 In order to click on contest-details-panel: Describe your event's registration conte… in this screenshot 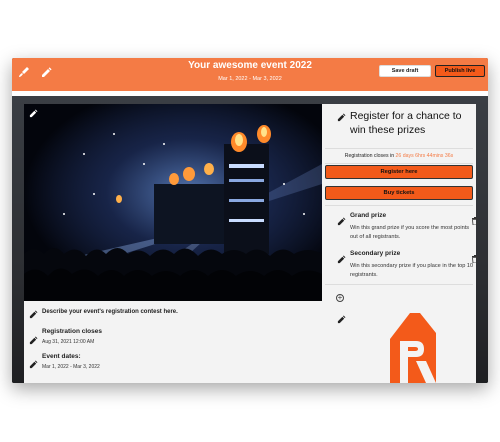, I will do `click(173, 342)`.